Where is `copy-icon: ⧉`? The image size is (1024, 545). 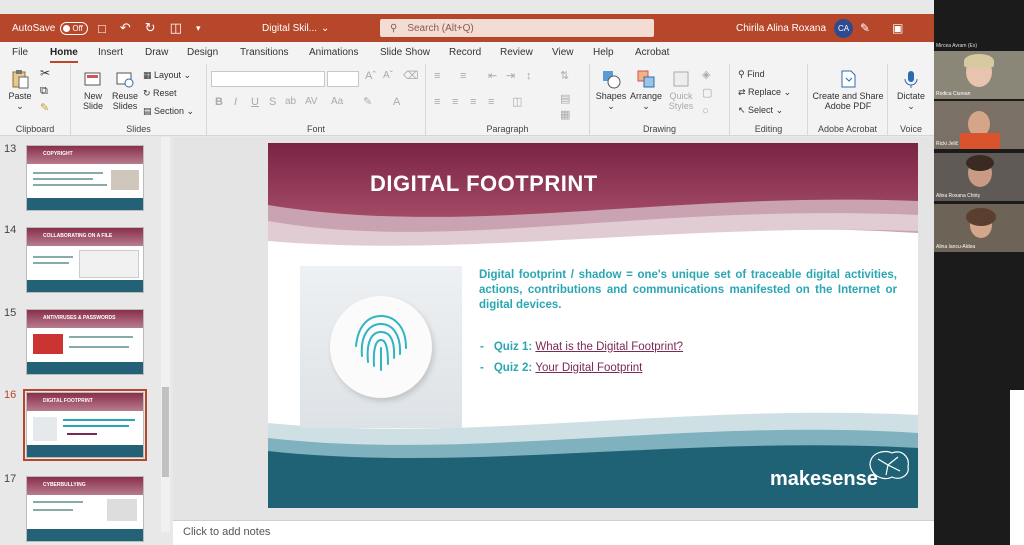
copy-icon: ⧉ is located at coordinates (44, 91).